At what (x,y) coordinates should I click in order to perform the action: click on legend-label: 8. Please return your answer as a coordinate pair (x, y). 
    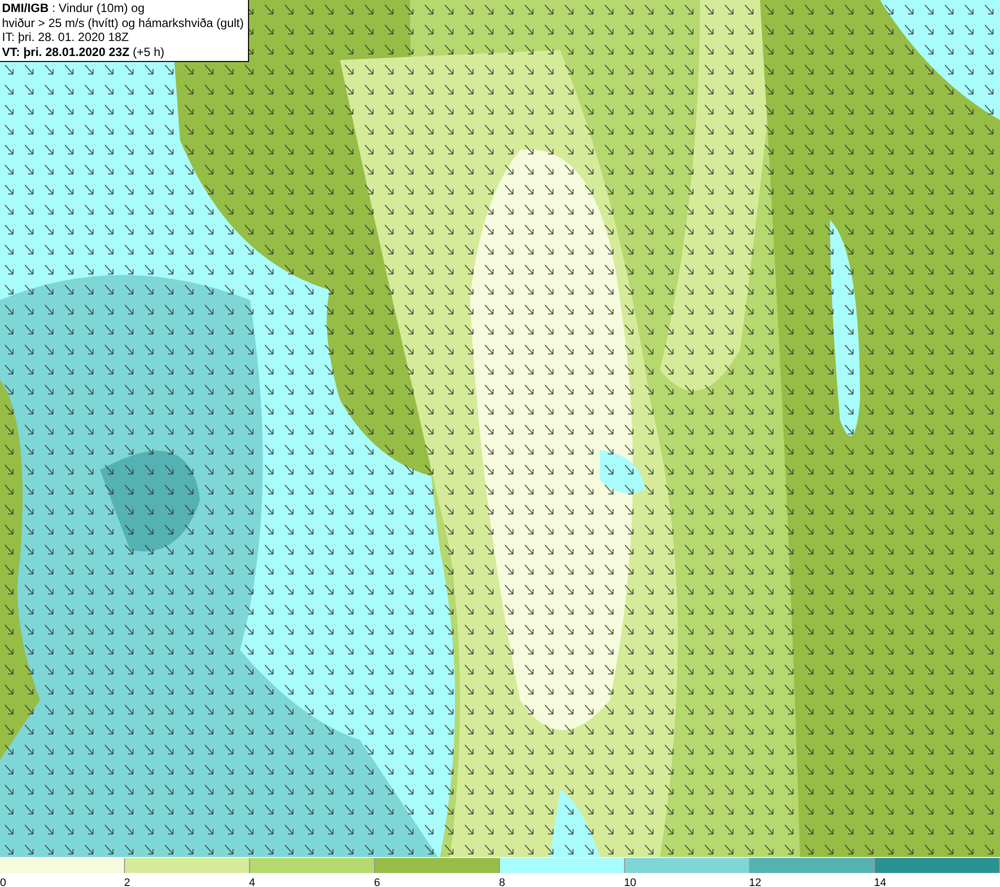
    Looking at the image, I should click on (502, 882).